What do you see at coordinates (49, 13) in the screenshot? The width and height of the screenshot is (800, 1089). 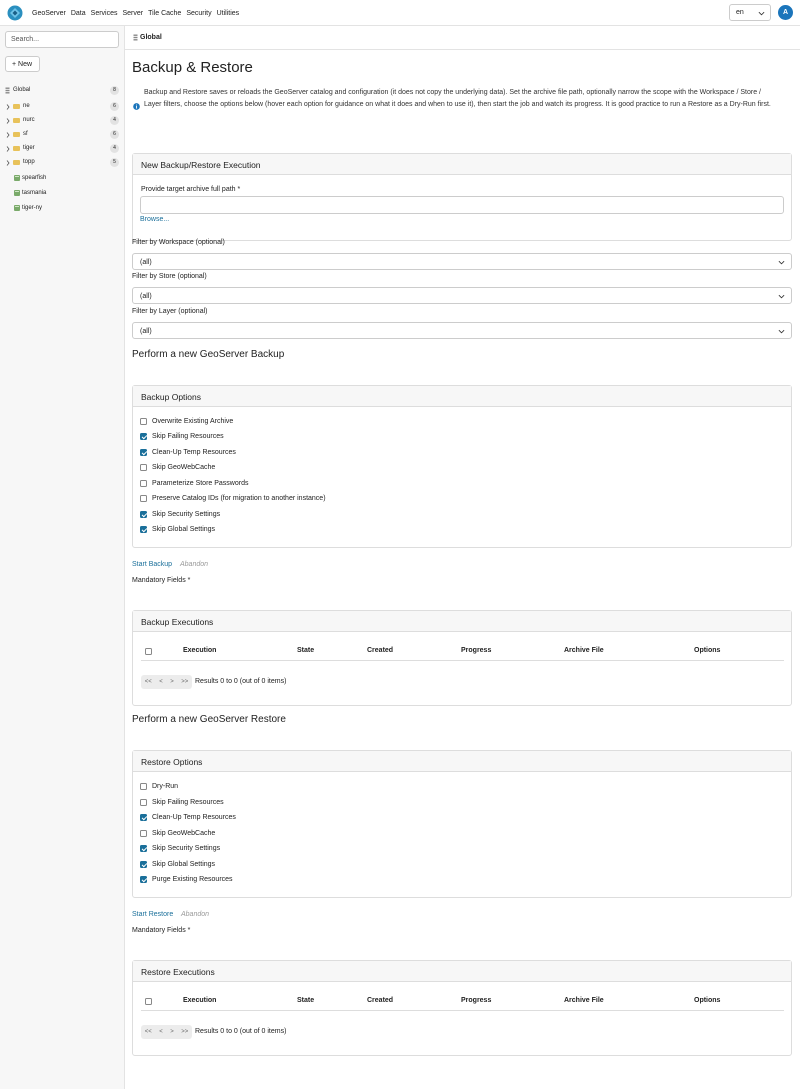 I see `nav-geoserver: GeoServer` at bounding box center [49, 13].